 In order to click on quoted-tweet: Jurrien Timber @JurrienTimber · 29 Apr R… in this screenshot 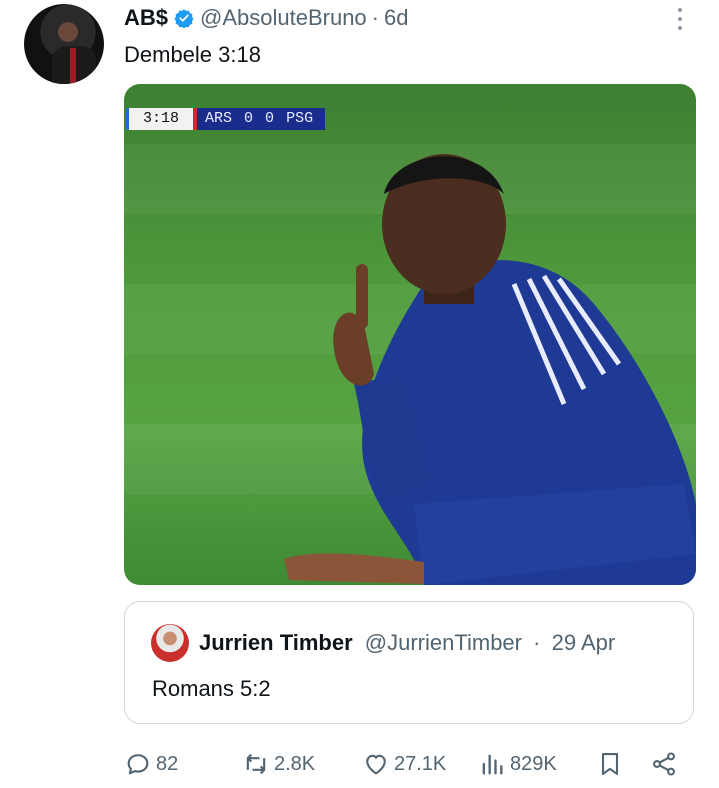, I will do `click(409, 662)`.